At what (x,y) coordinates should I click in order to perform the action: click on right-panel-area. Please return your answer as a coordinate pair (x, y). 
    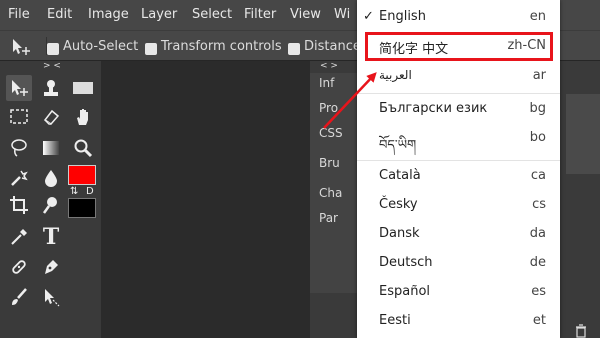
    Looking at the image, I should click on (583, 134).